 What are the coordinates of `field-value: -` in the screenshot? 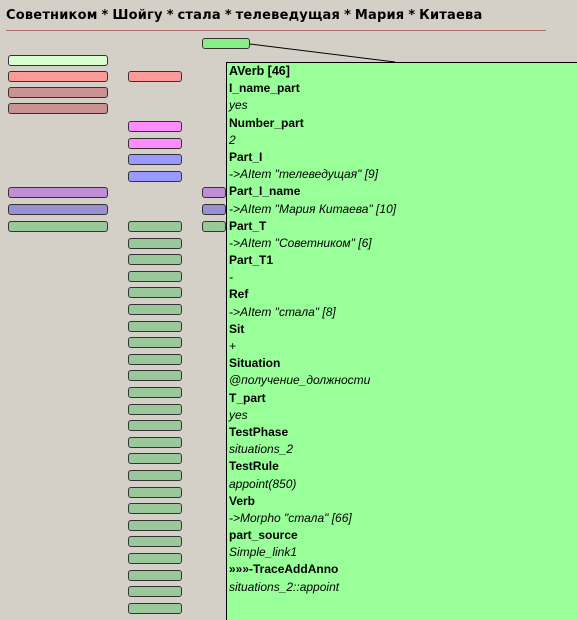 It's located at (231, 277).